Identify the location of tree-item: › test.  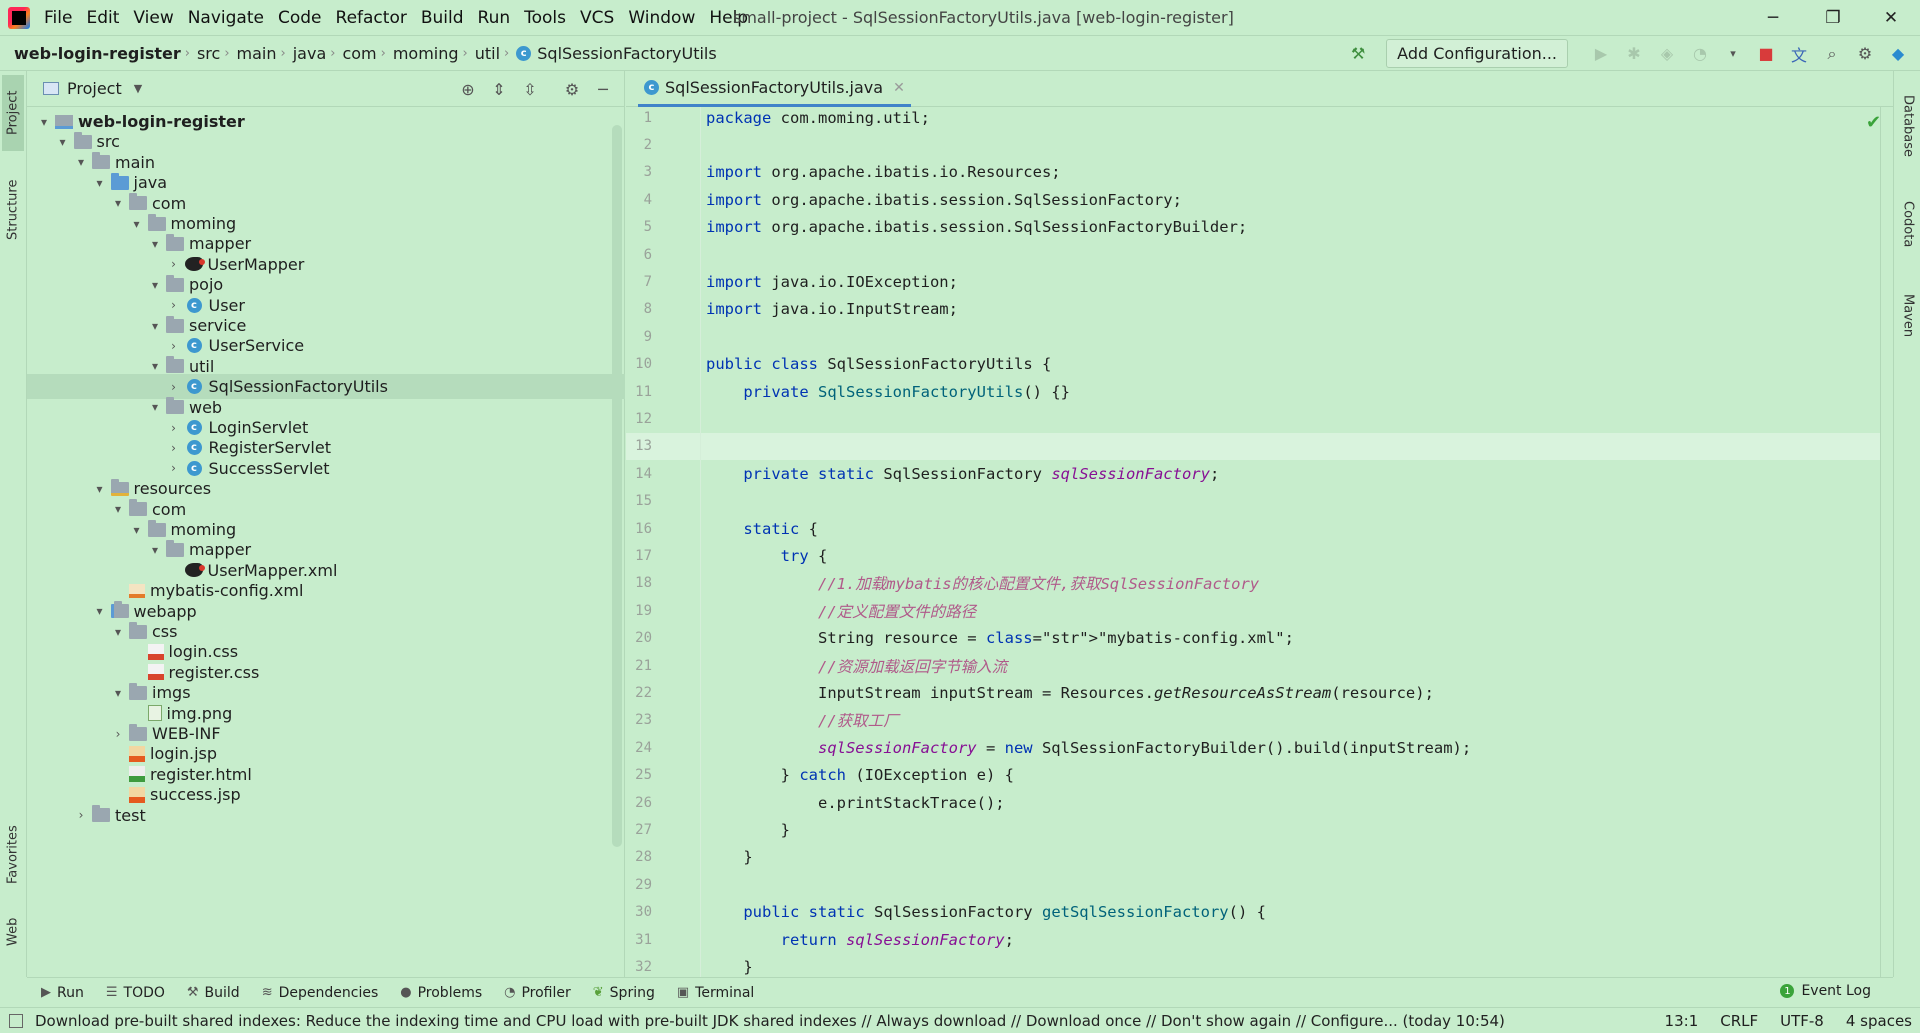
(326, 815).